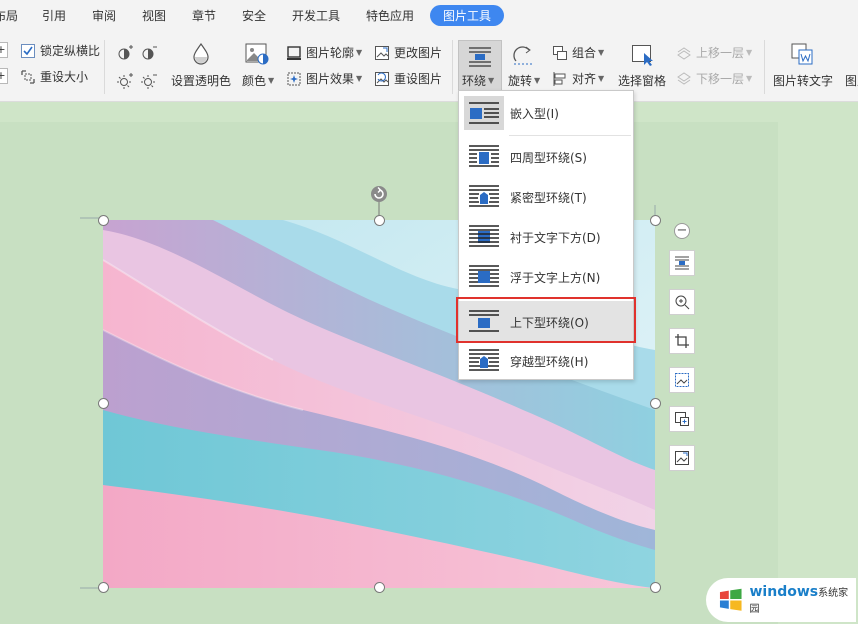  I want to click on picture-to-text-icon, so click(802, 54).